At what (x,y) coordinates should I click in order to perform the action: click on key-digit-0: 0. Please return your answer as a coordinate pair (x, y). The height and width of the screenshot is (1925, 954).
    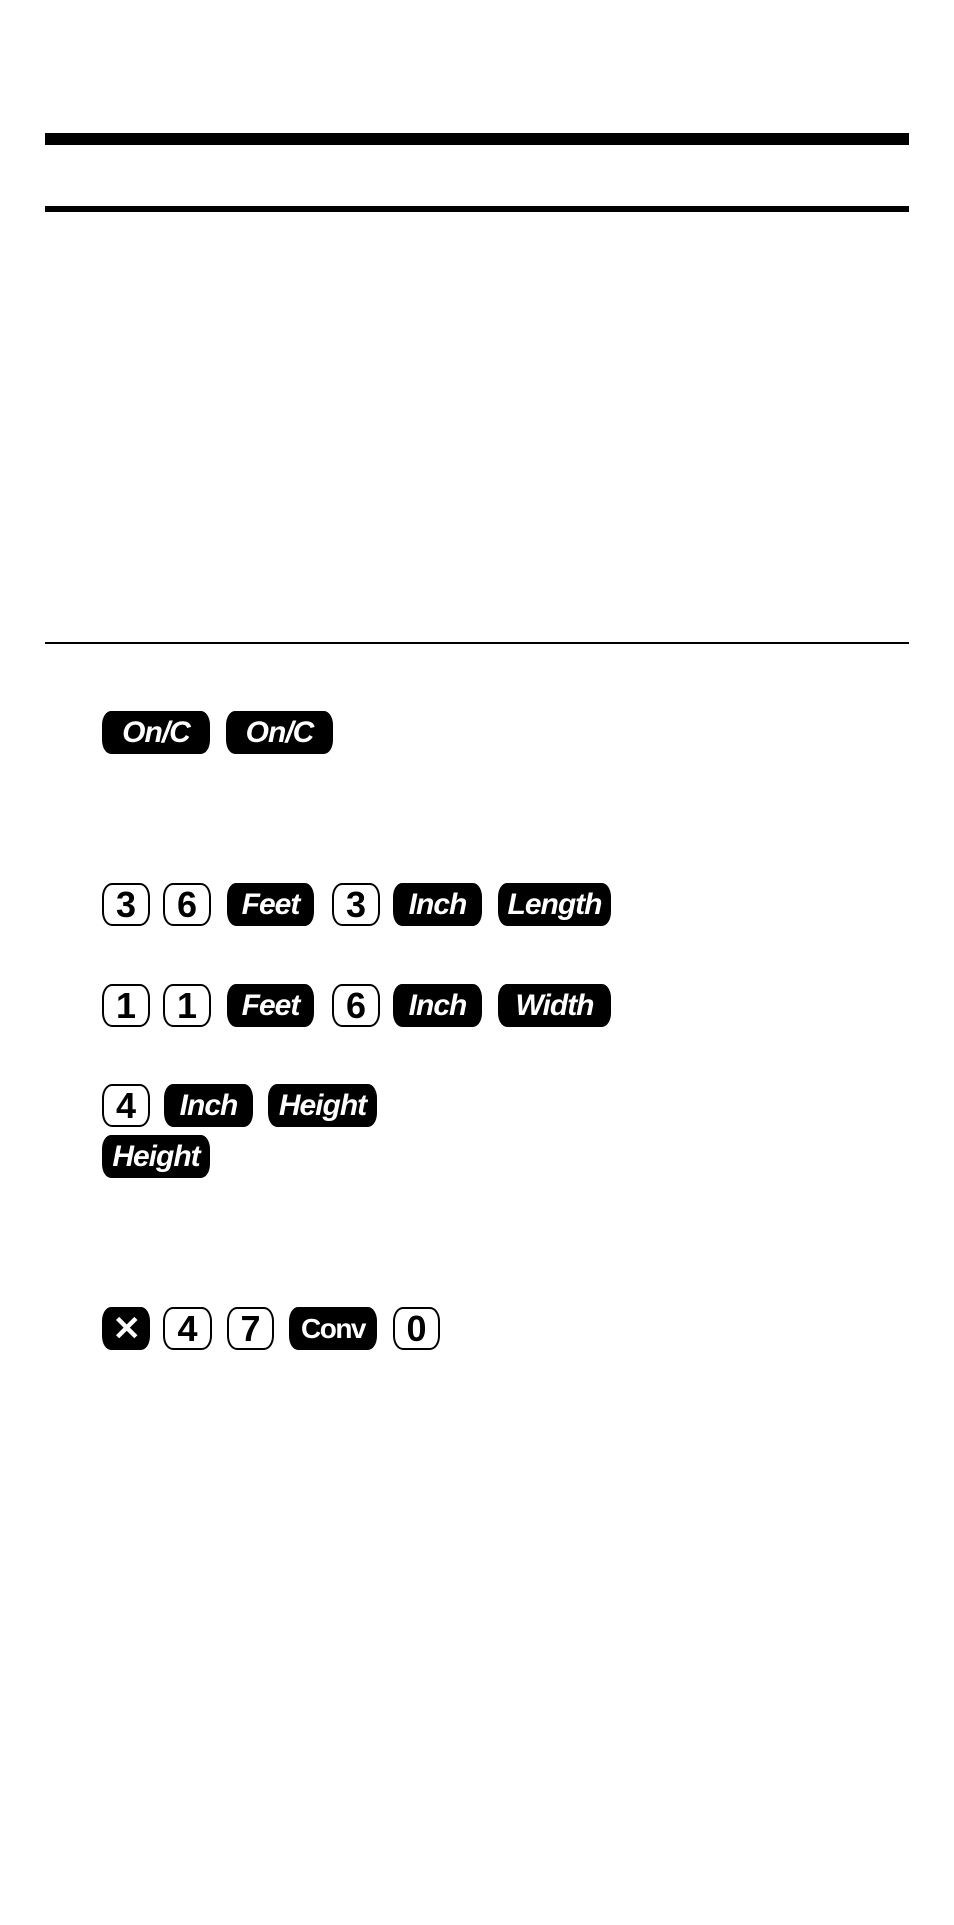
    Looking at the image, I should click on (416, 1328).